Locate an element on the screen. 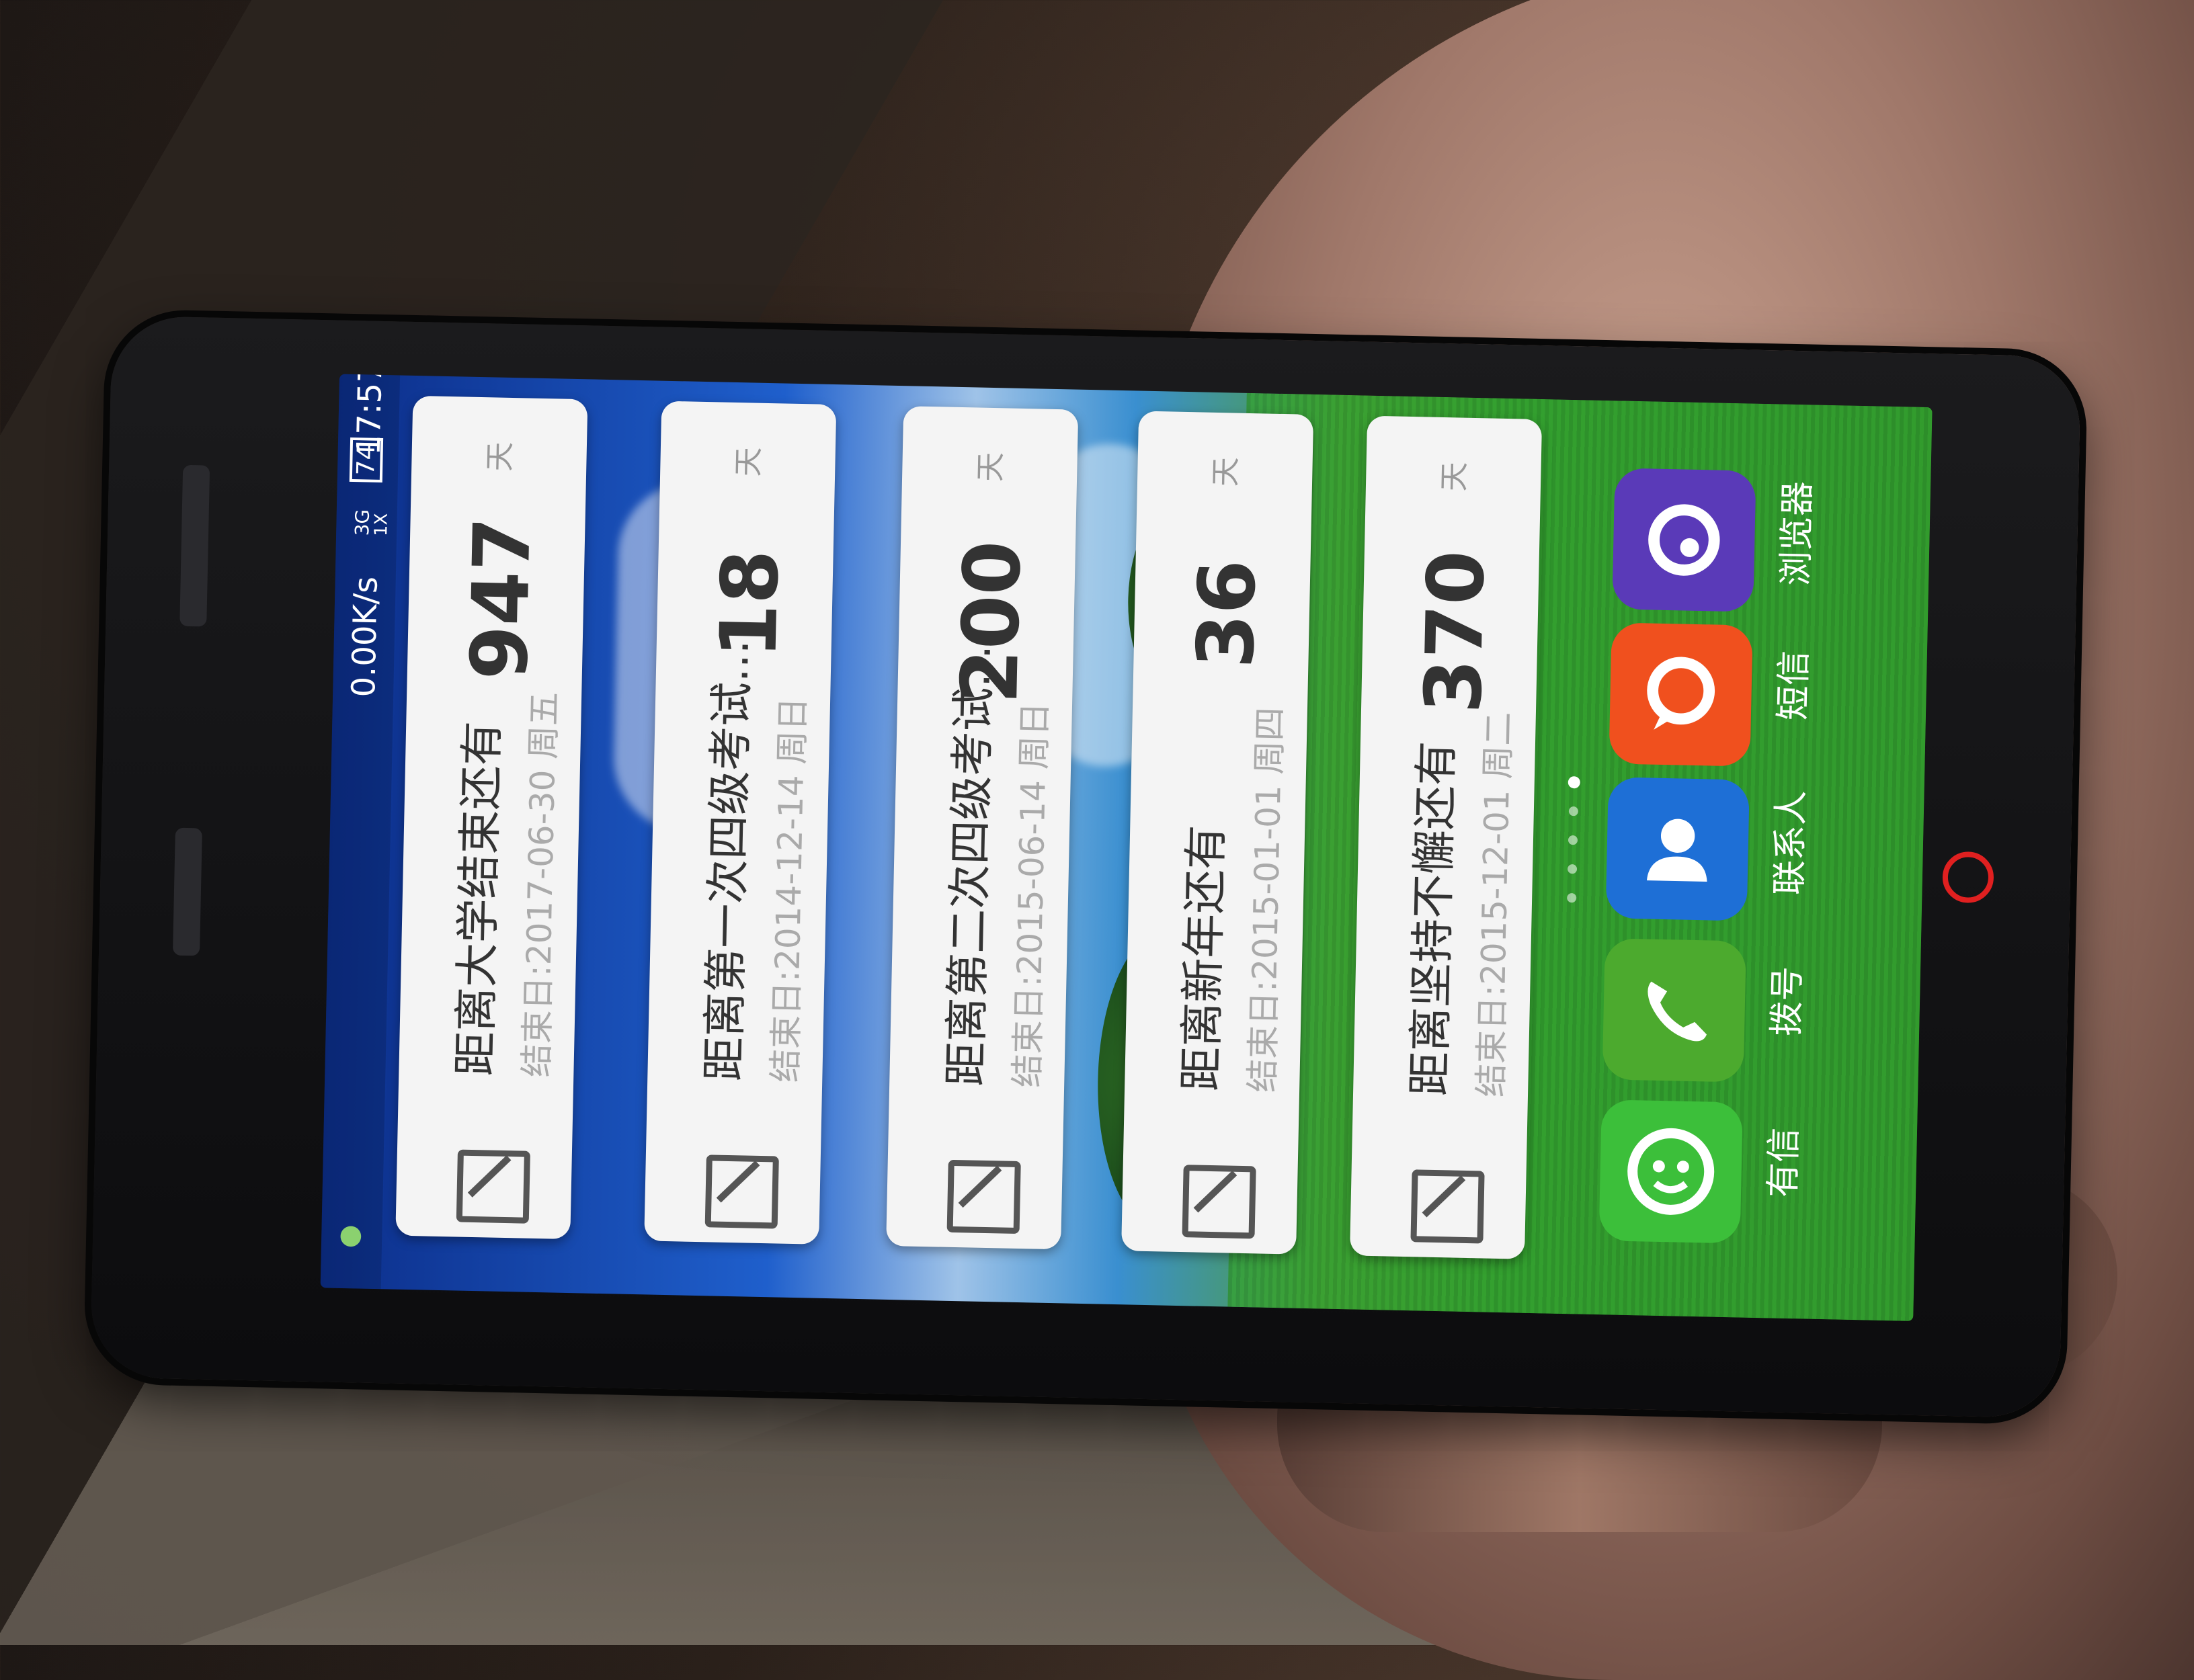  widget-title: 距离新年还有 is located at coordinates (1204, 958).